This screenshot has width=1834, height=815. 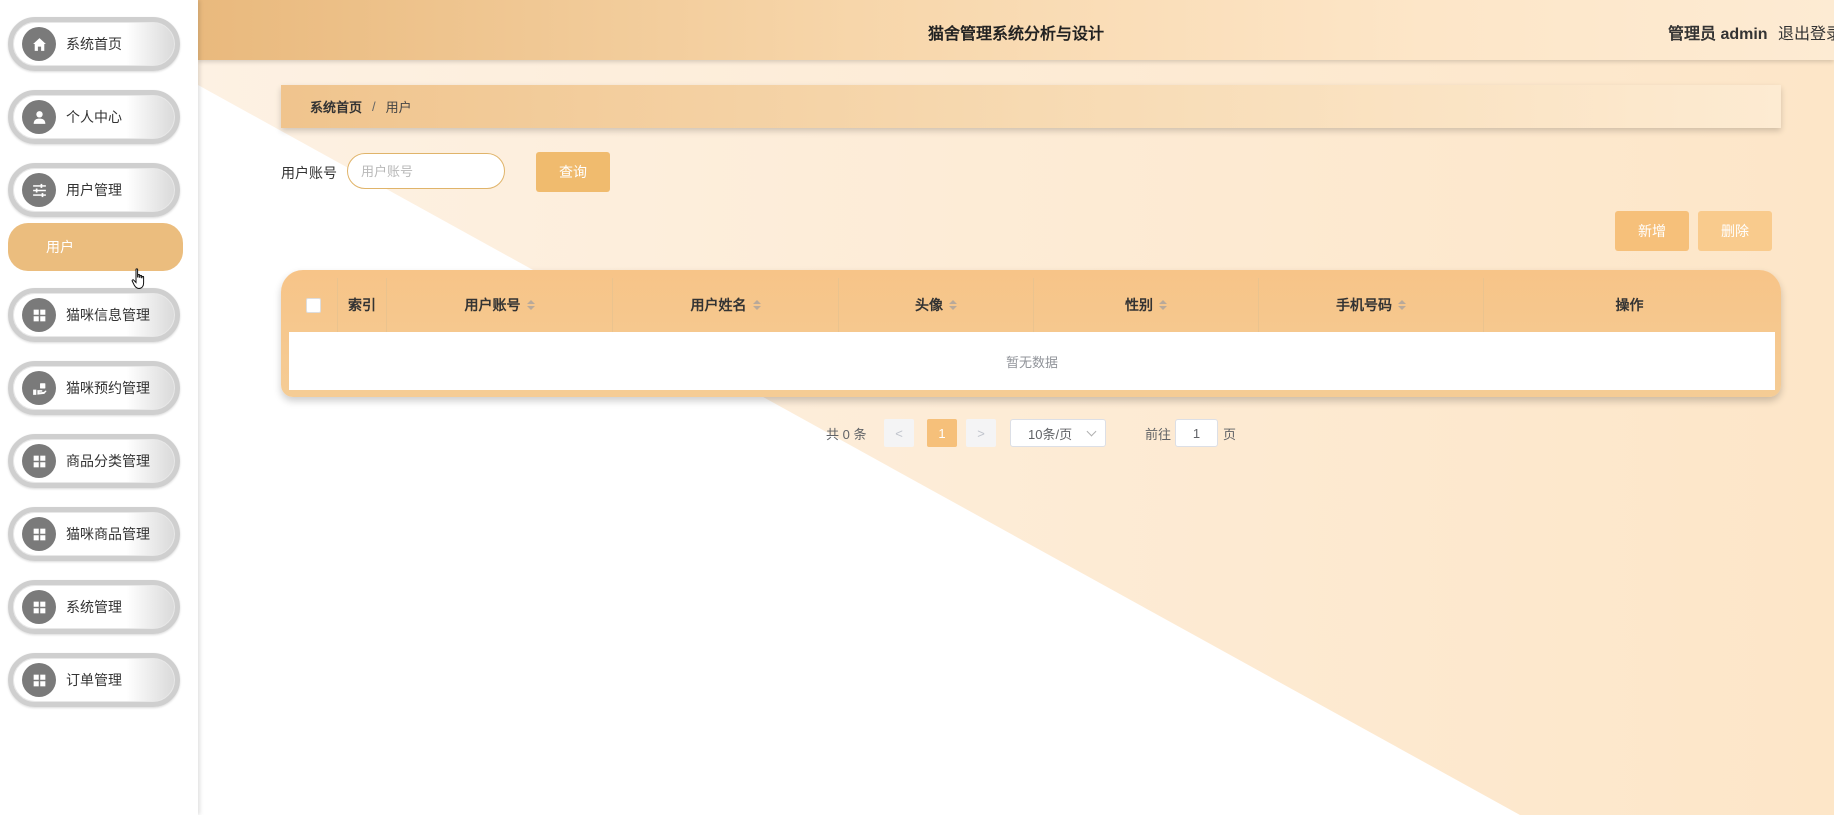 I want to click on top-header: 猫舍管理系统分析与设计 管理员 admin 退出登录, so click(x=1016, y=30).